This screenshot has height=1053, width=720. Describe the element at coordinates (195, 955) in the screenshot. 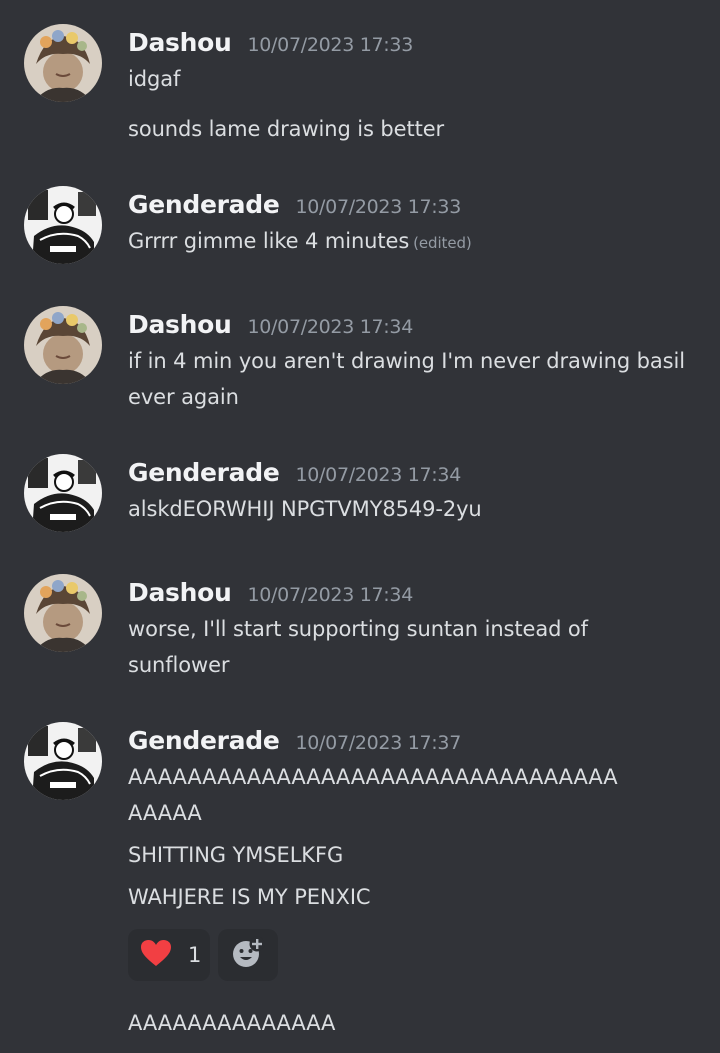

I see `reaction-count: 1` at that location.